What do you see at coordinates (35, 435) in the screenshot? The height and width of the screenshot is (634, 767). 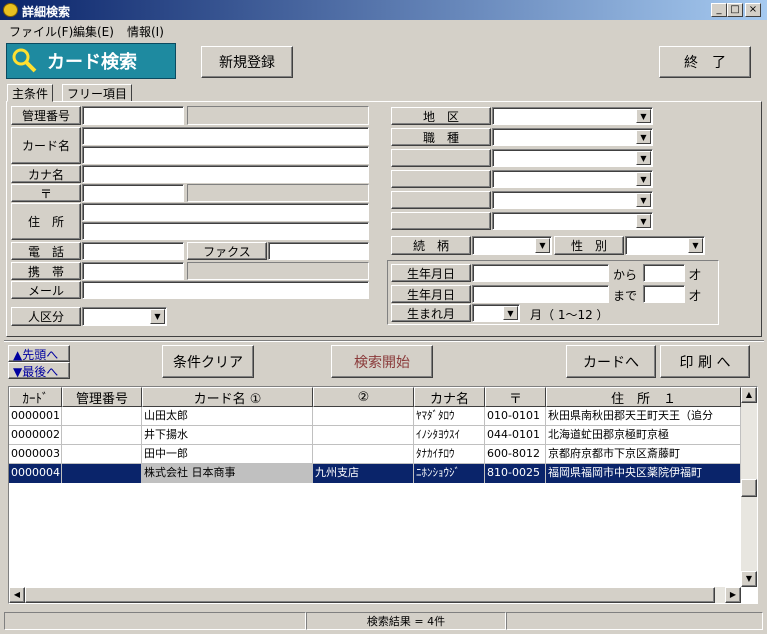 I see `cell-card: 0000002` at bounding box center [35, 435].